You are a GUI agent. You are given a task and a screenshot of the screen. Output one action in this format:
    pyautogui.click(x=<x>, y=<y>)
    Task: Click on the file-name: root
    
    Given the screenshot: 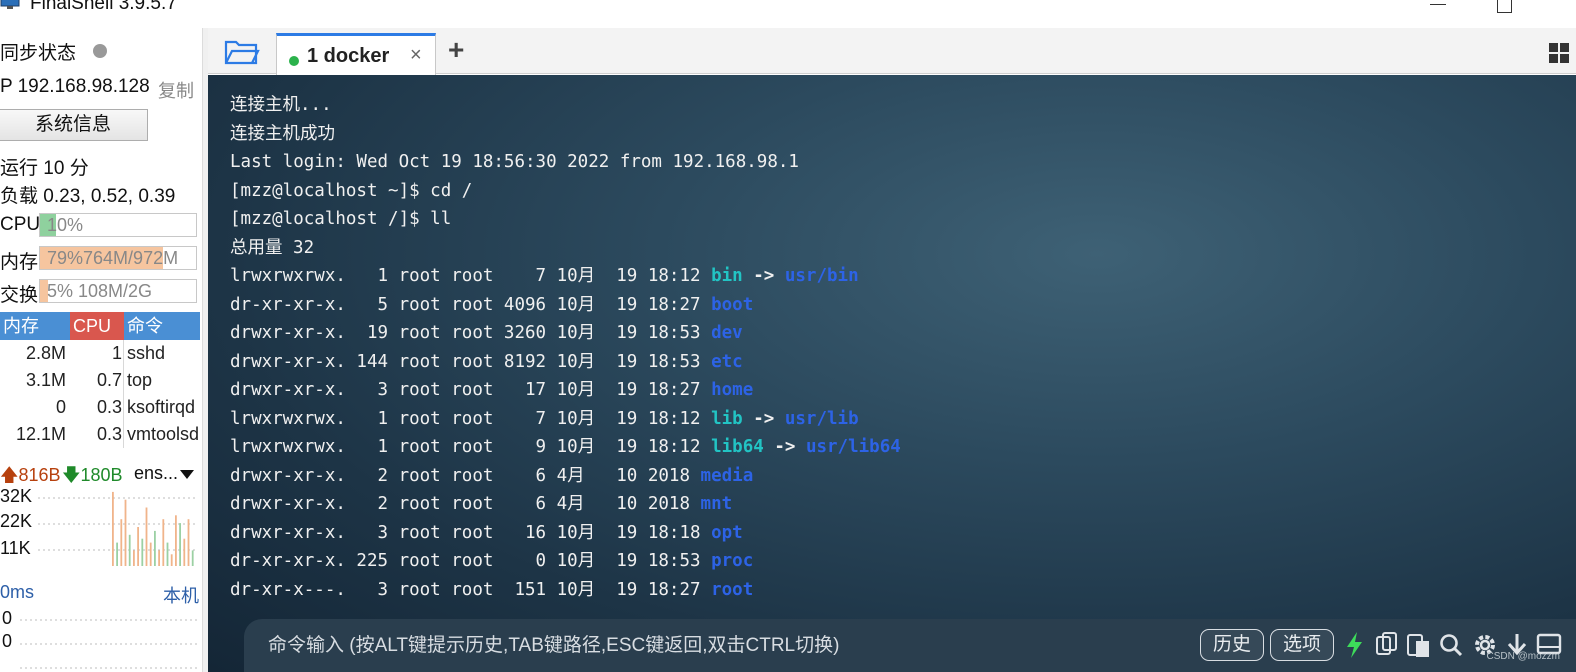 What is the action you would take?
    pyautogui.click(x=732, y=589)
    